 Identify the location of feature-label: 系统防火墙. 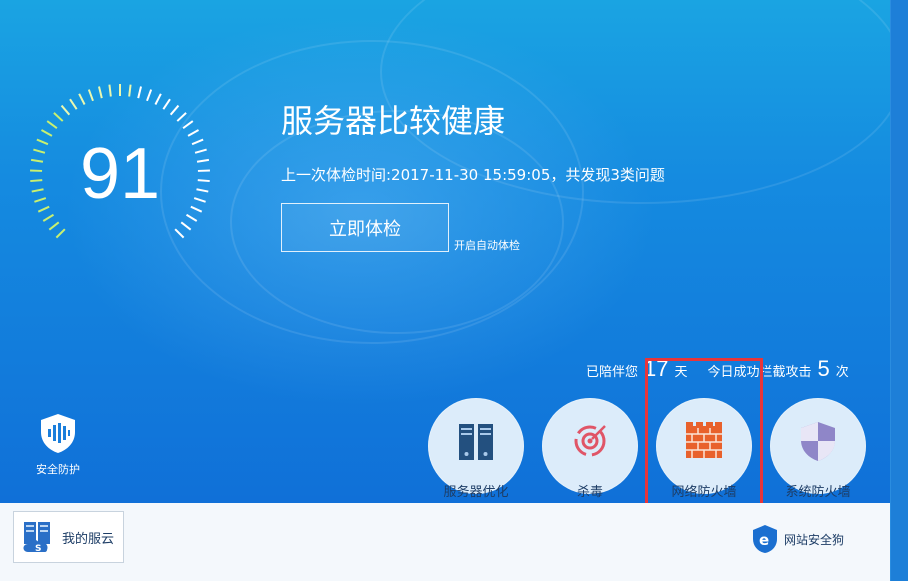
(818, 492).